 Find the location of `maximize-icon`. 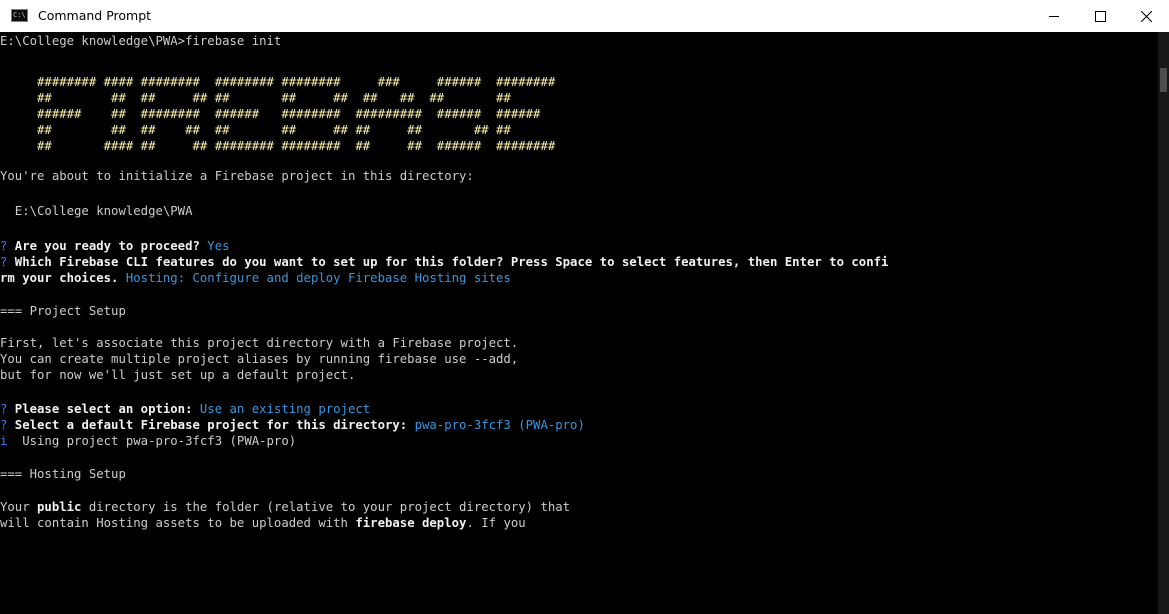

maximize-icon is located at coordinates (1100, 16).